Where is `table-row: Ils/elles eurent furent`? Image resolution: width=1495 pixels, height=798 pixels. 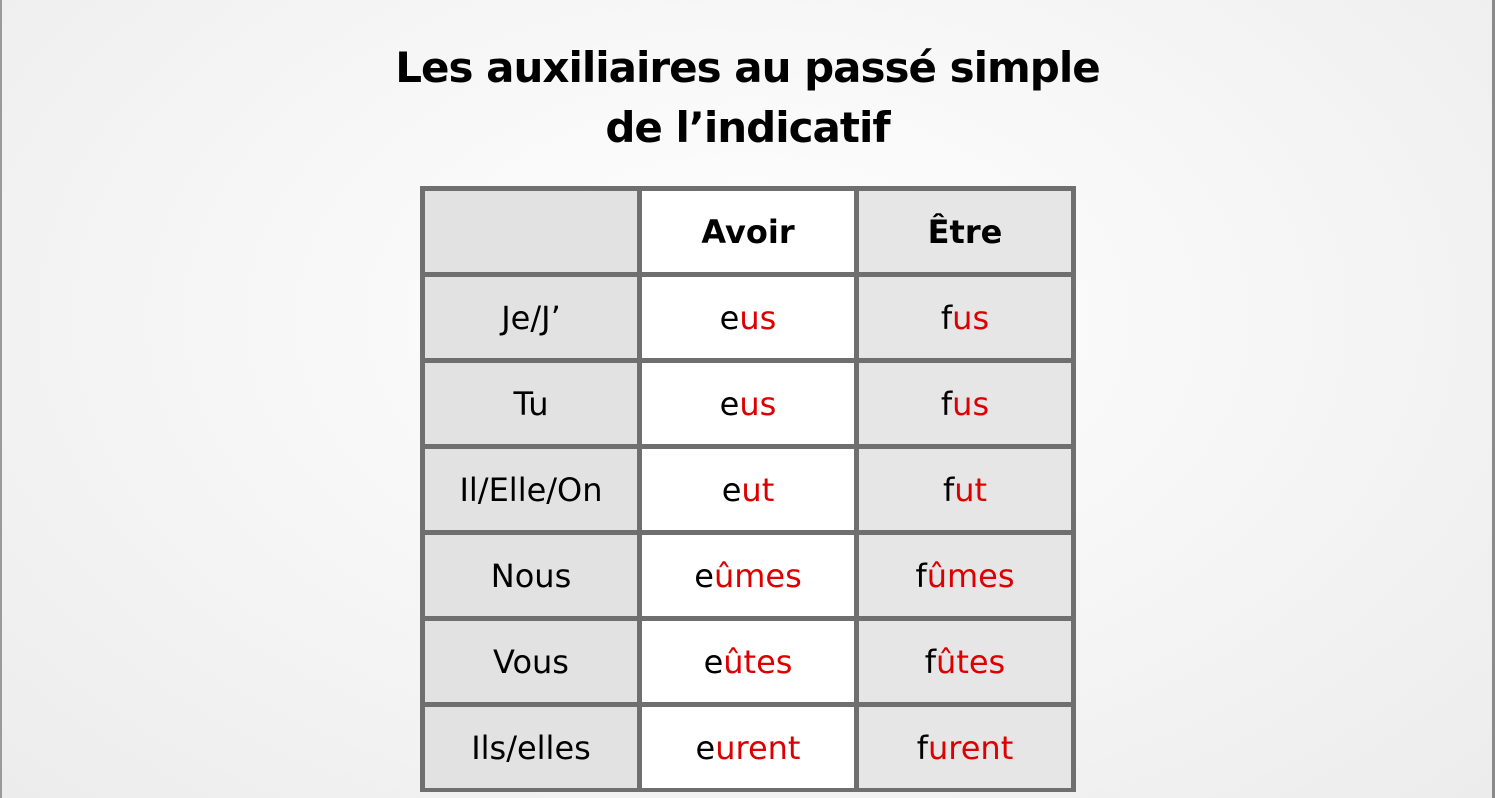 table-row: Ils/elles eurent furent is located at coordinates (748, 747).